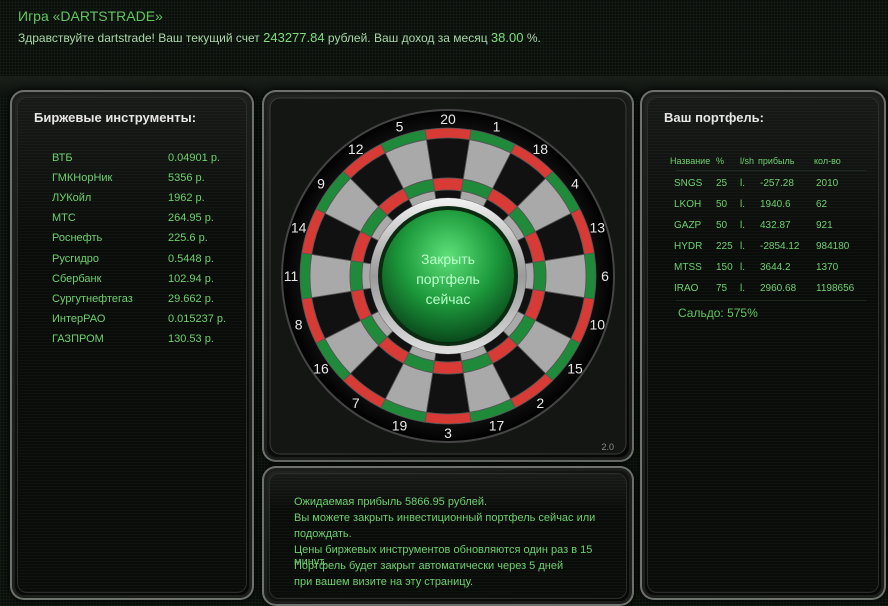 The height and width of the screenshot is (606, 888). I want to click on row-qty: 62, so click(822, 204).